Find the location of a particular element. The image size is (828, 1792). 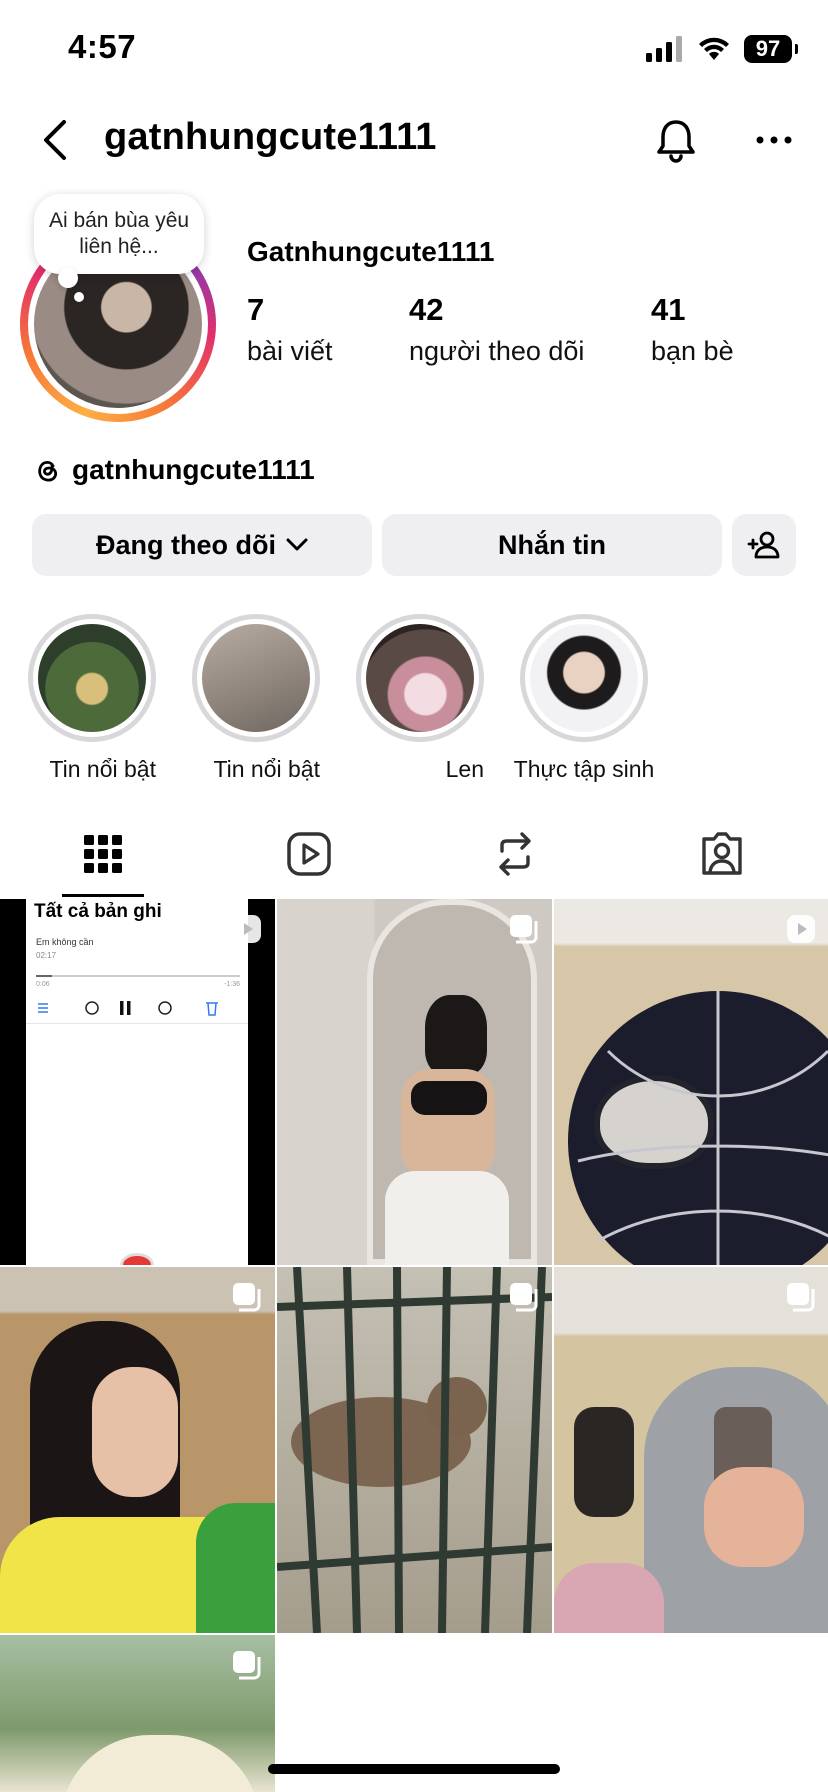

stat-followers: 42 người theo dõi is located at coordinates (496, 329).